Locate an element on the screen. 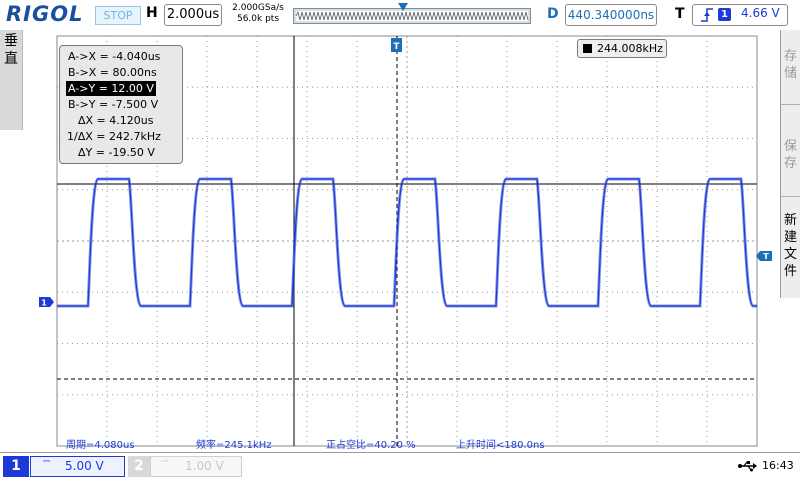 The image size is (800, 480). channel1-marker-label: 1 is located at coordinates (44, 303).